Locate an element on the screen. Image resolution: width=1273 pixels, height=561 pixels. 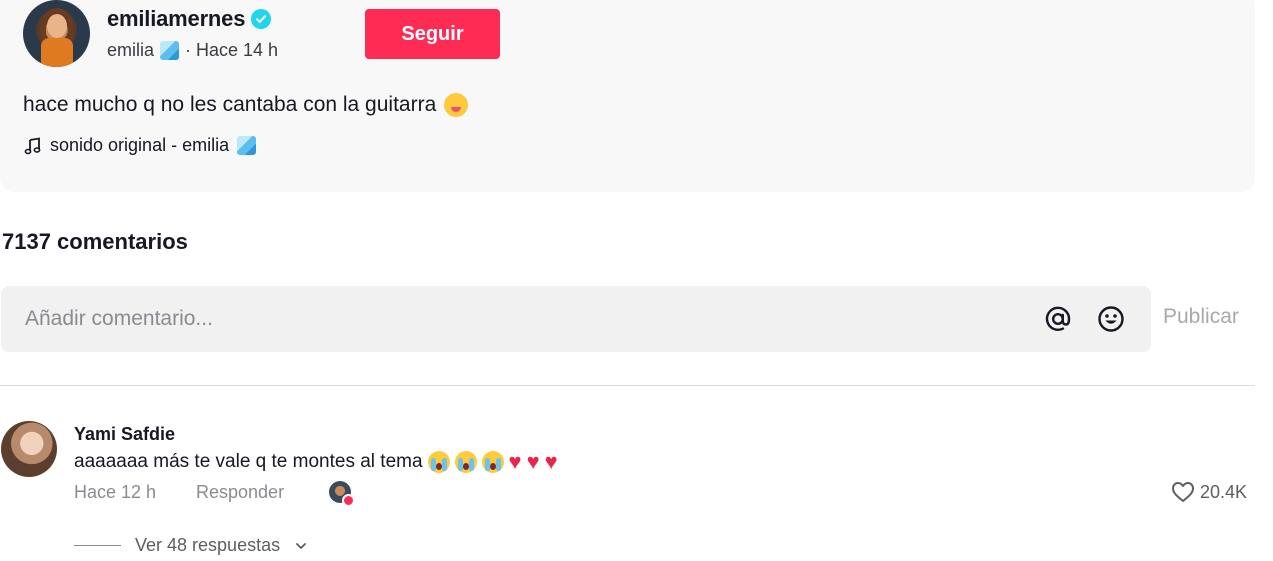
comments-count: 7137 comentarios is located at coordinates (95, 241).